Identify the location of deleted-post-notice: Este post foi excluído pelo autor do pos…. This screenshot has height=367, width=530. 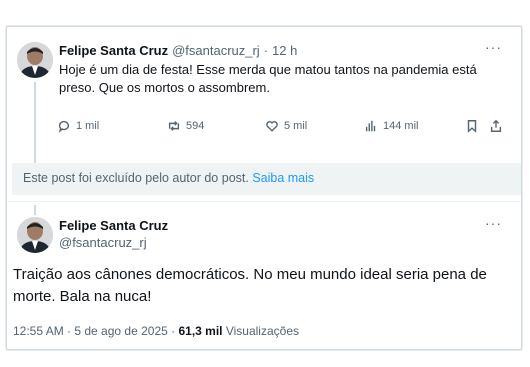
(266, 179).